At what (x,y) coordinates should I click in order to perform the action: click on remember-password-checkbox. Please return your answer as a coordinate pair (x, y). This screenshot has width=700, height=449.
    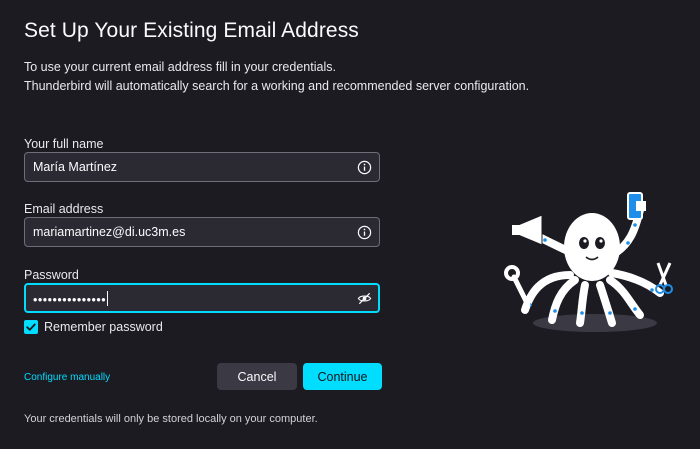
    Looking at the image, I should click on (31, 327).